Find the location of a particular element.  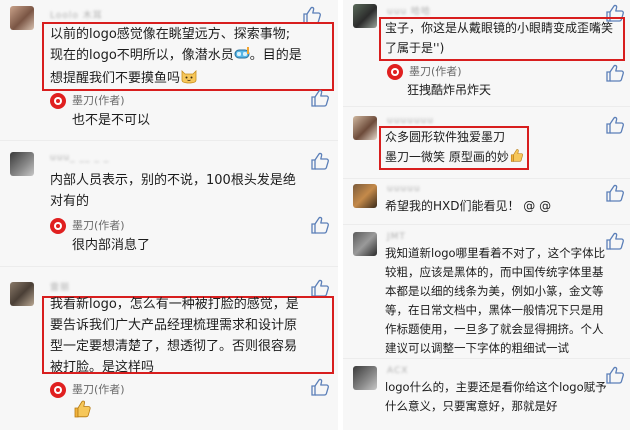

comment-text: logo什么的，主要还是看你给这个logo赋予 什么意义，只要寓意好，那就是好 is located at coordinates (496, 397).